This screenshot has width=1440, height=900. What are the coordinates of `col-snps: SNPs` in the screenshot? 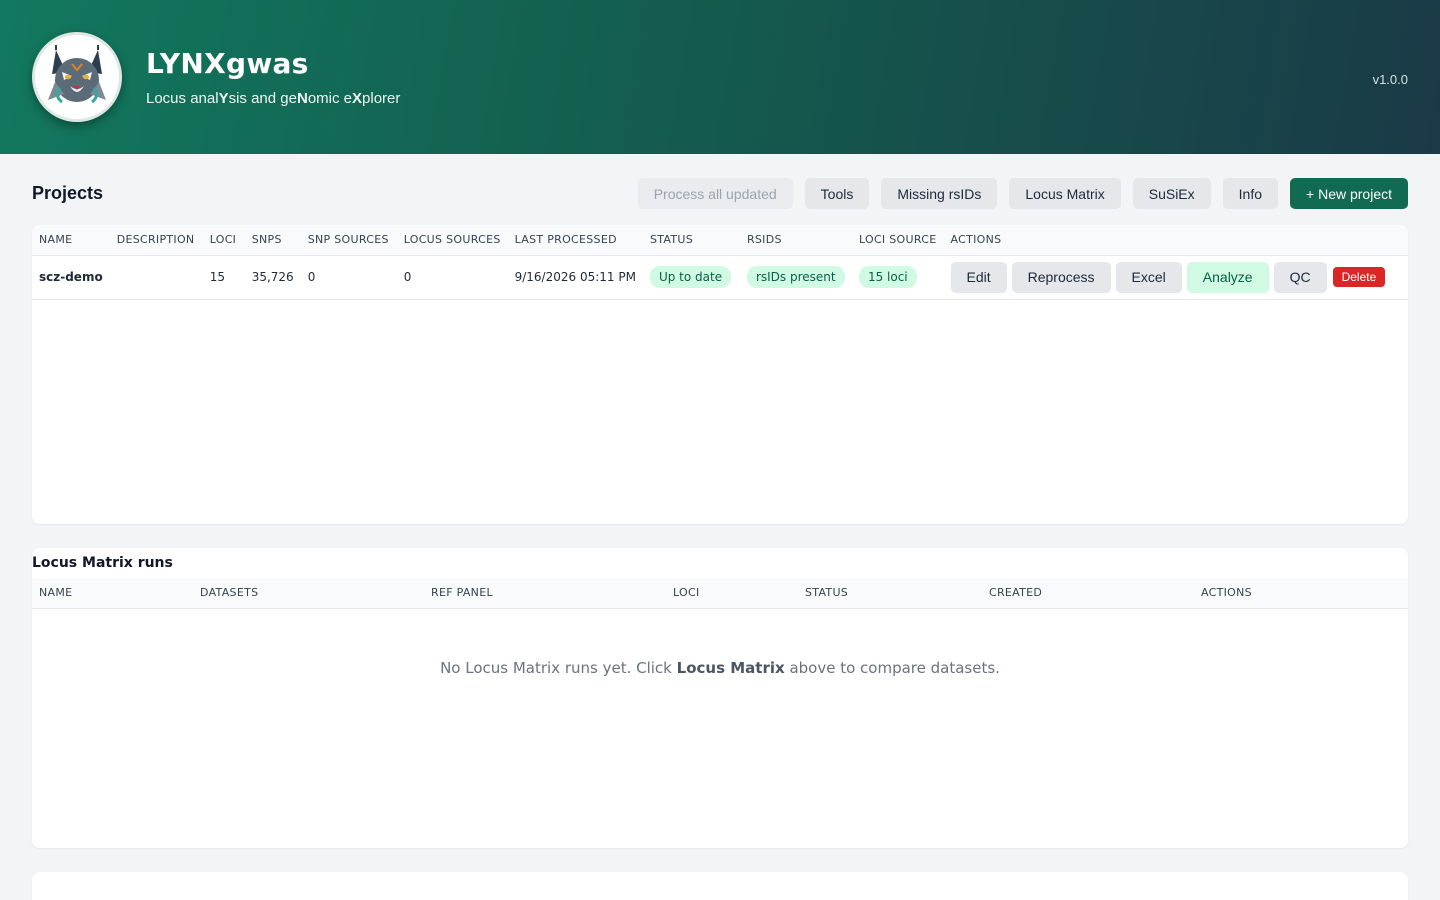 It's located at (272, 240).